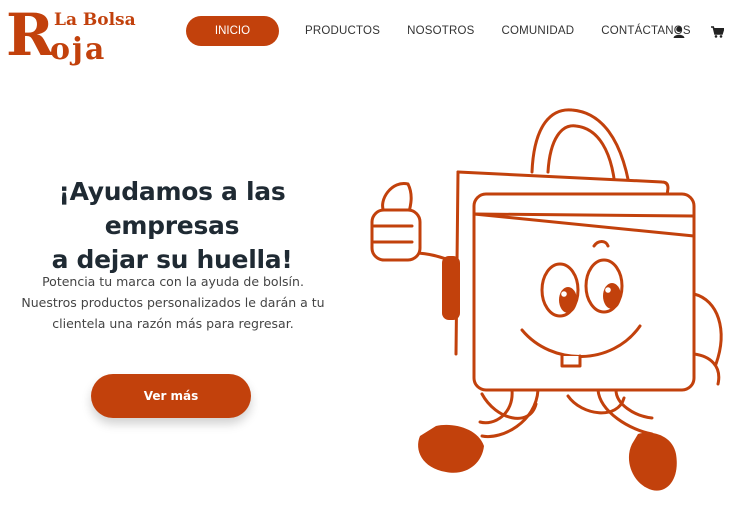 The width and height of the screenshot is (744, 505). I want to click on hero-title-line2: a dejar su huella!, so click(172, 259).